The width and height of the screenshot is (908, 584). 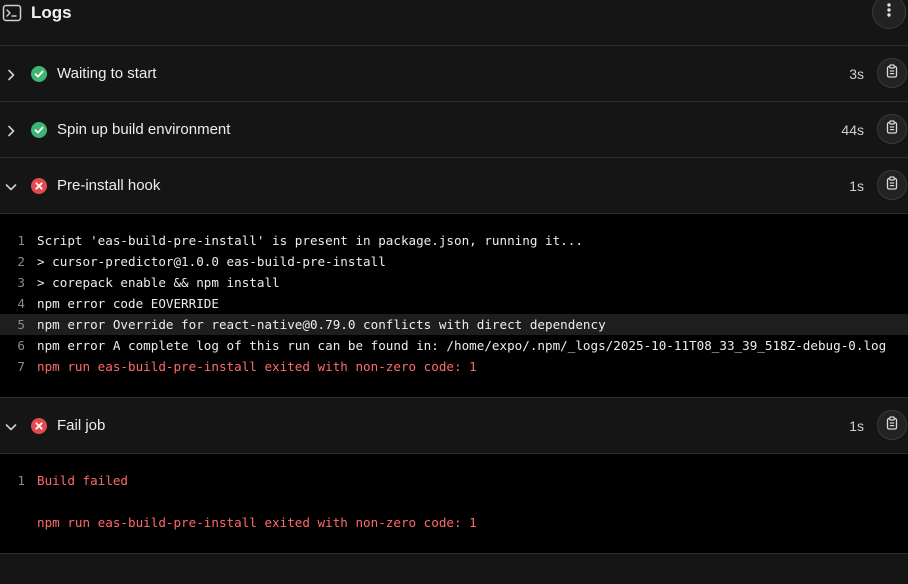 What do you see at coordinates (12, 15) in the screenshot?
I see `terminal-icon` at bounding box center [12, 15].